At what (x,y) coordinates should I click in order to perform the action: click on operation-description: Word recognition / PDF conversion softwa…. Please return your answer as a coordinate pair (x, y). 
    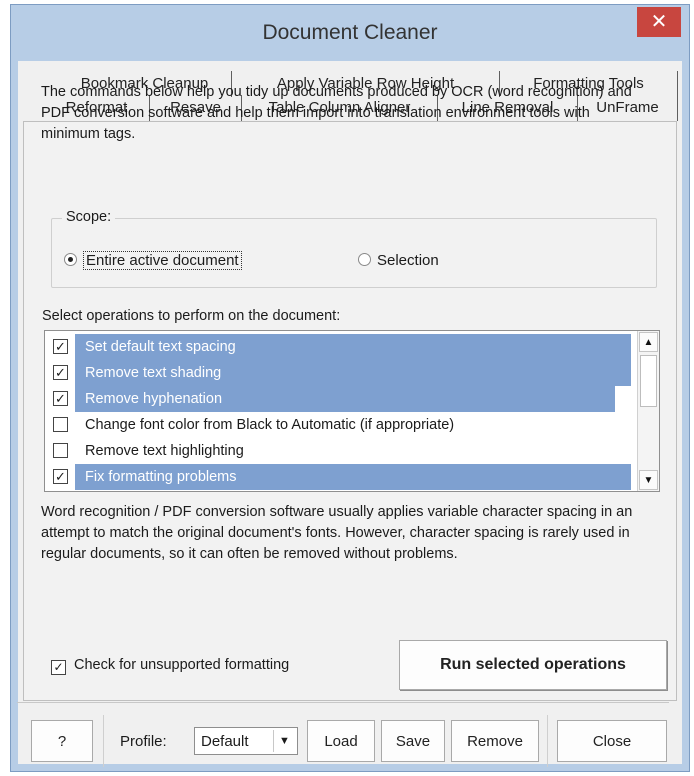
    Looking at the image, I should click on (337, 533).